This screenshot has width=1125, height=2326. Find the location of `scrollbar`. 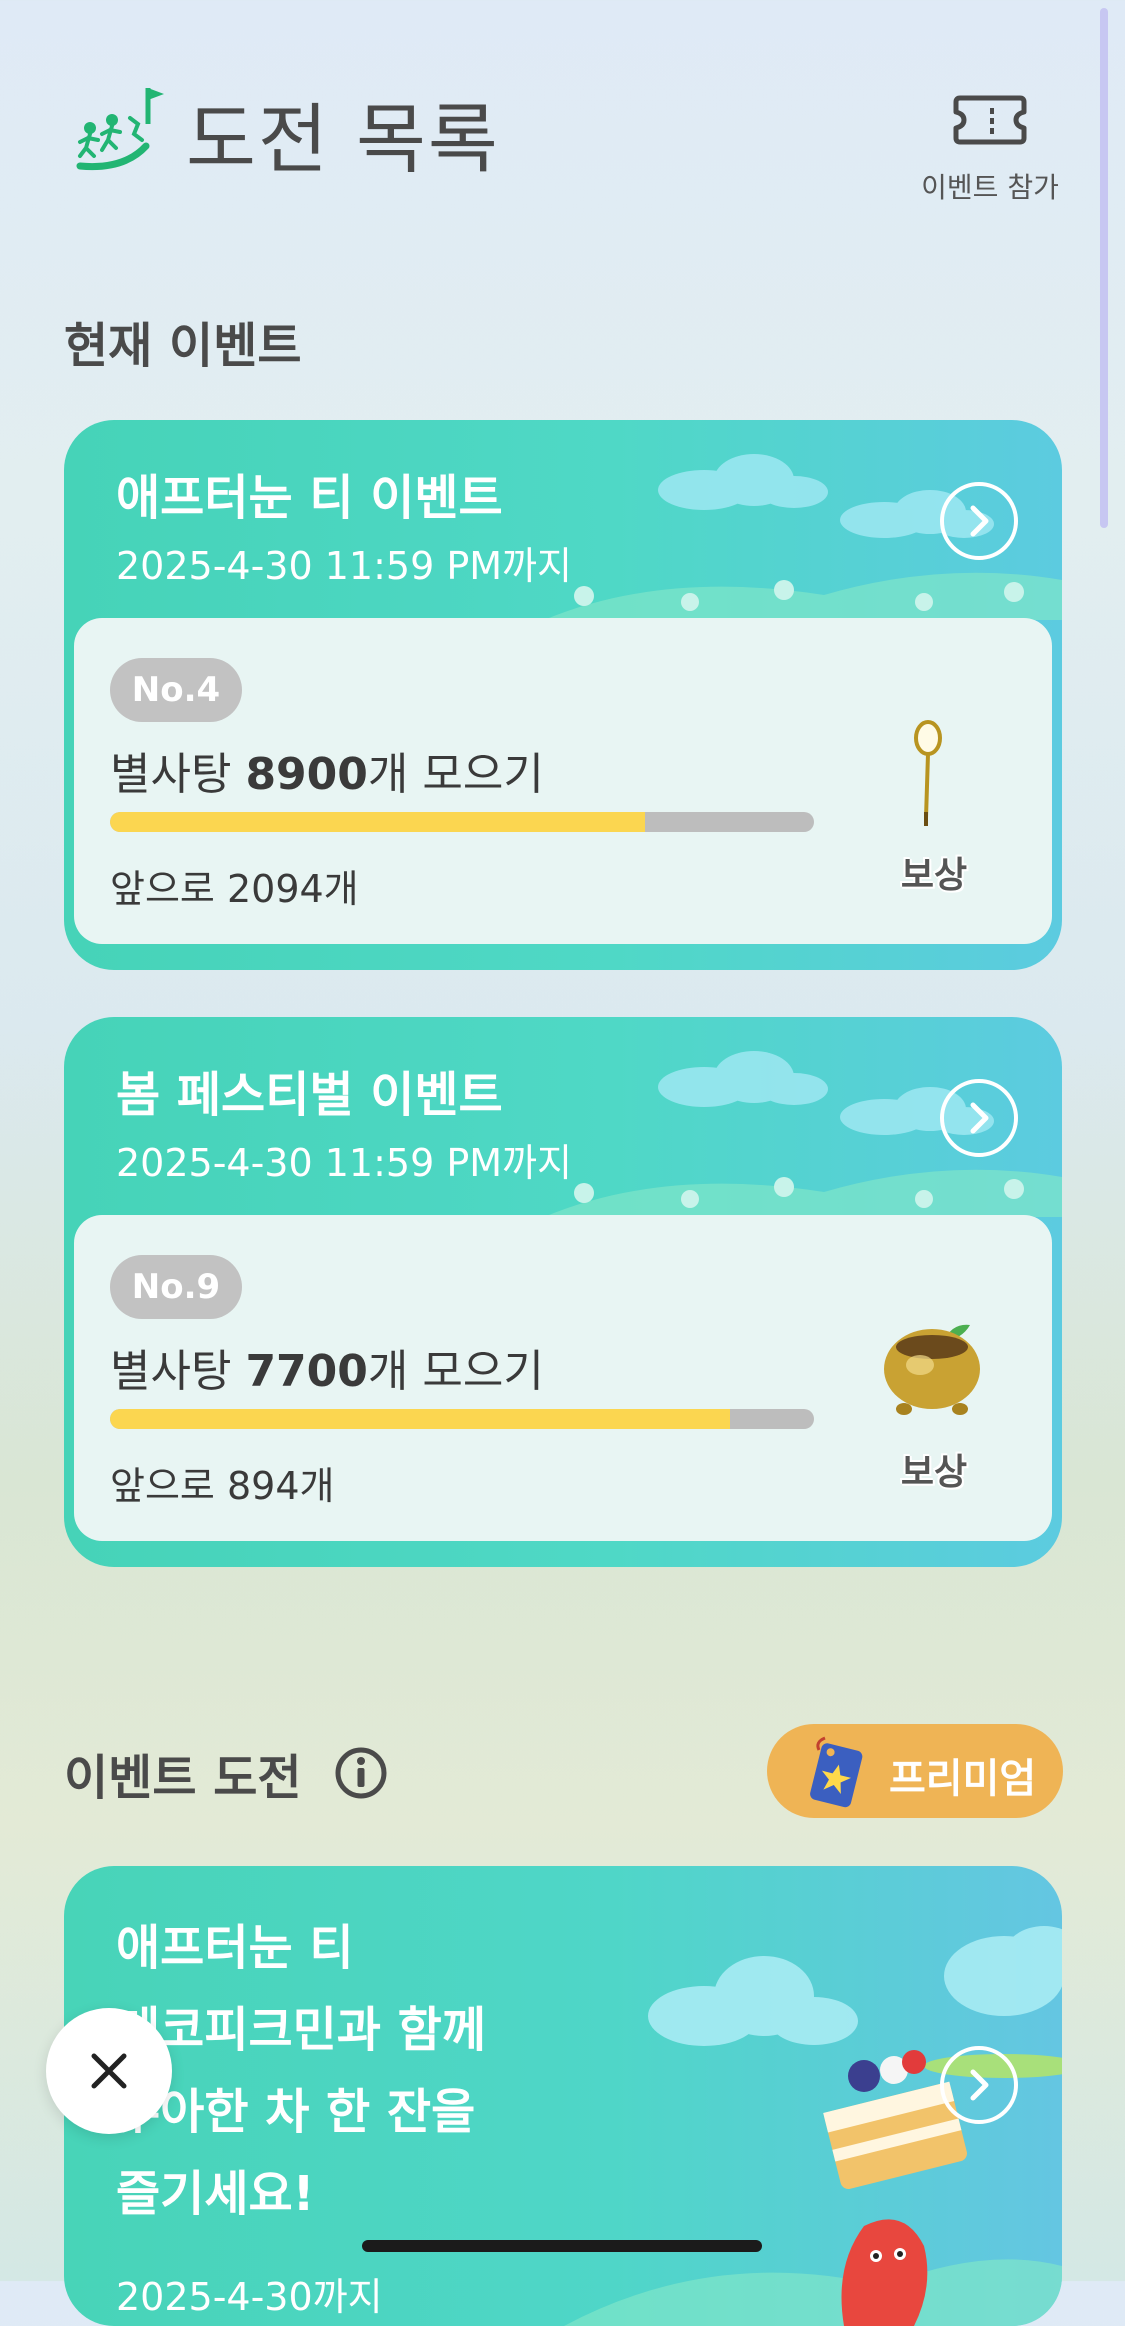

scrollbar is located at coordinates (1104, 268).